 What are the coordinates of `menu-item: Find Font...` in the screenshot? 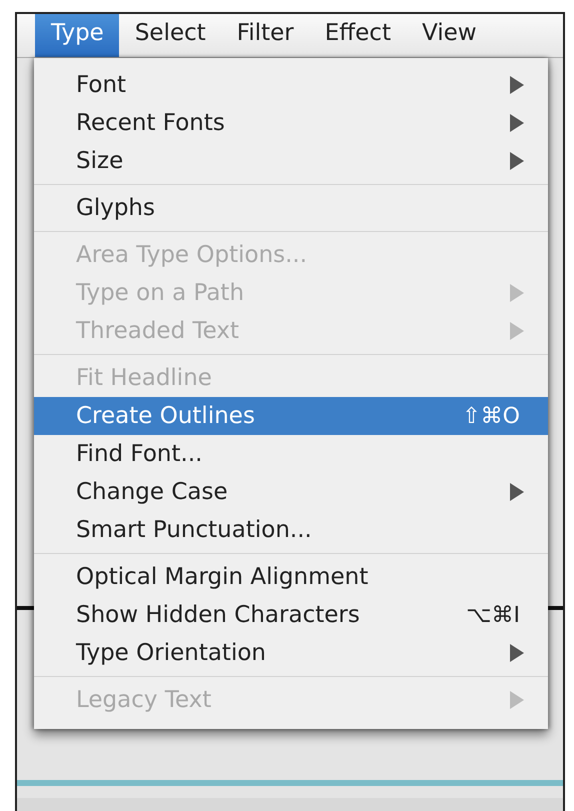 It's located at (291, 454).